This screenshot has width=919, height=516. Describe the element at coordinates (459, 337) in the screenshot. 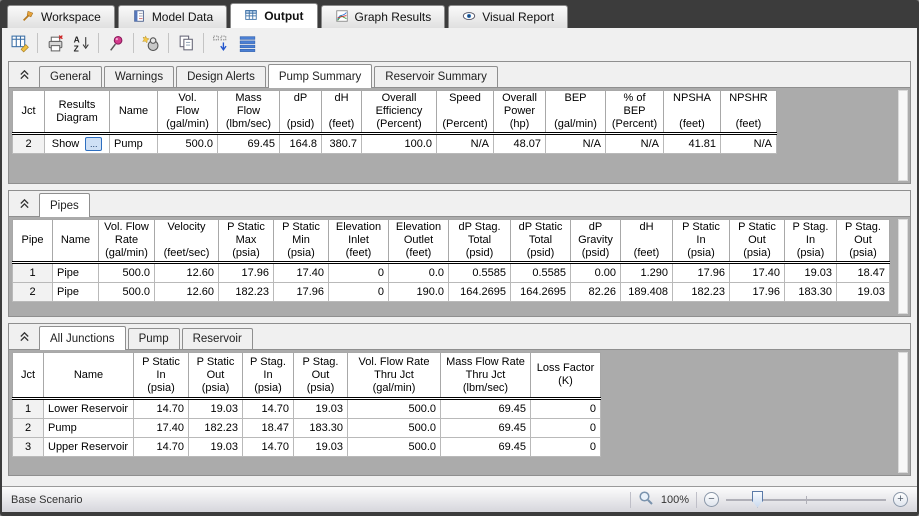

I see `junctions-tab-strip: All Junctions Pump Reservoir` at that location.